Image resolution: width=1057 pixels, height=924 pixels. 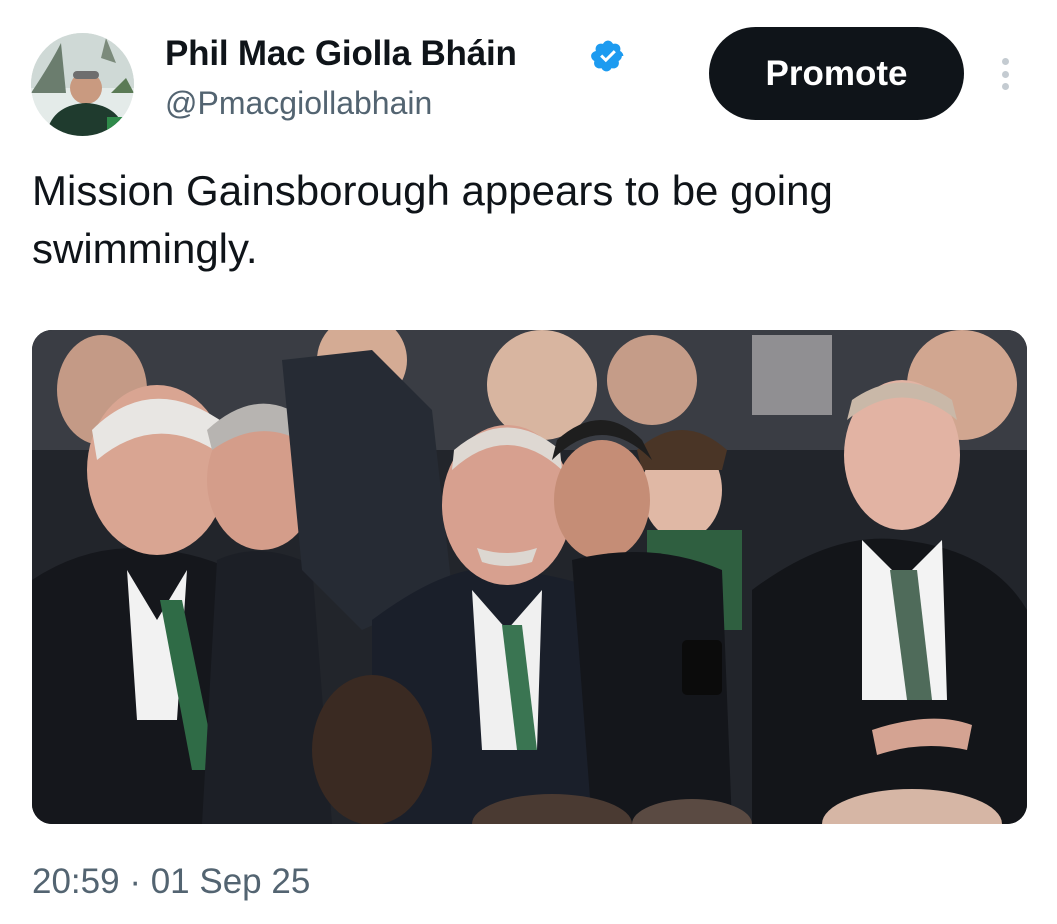 I want to click on promote-button: Promote, so click(x=836, y=73).